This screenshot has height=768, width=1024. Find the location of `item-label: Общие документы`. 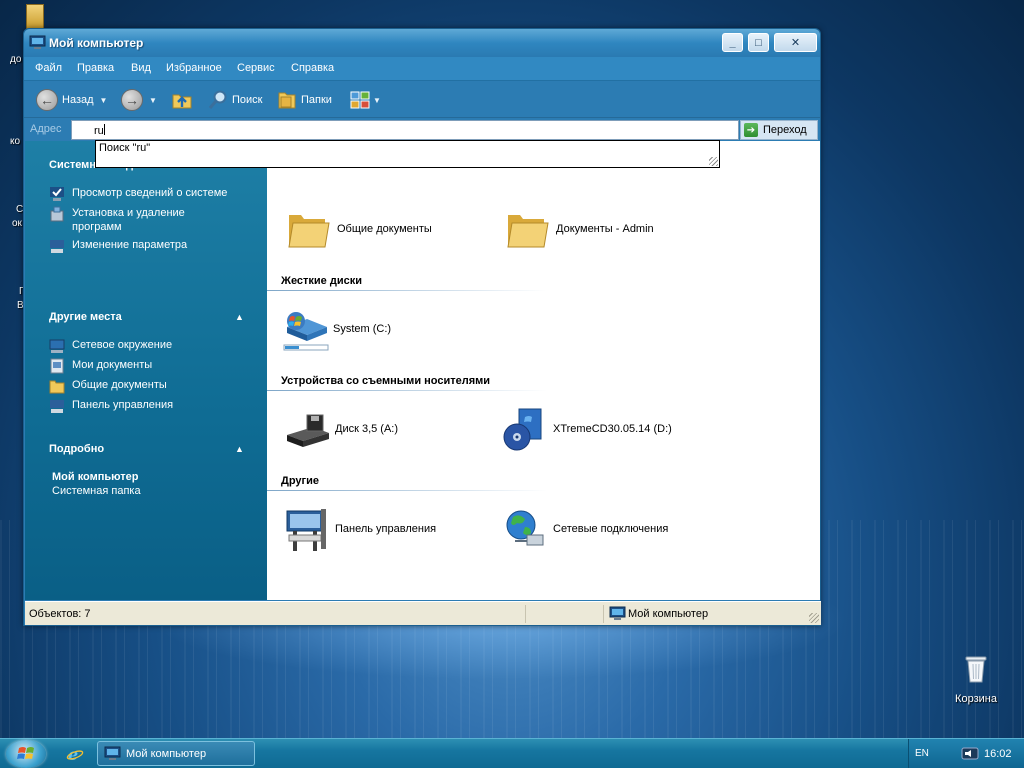

item-label: Общие документы is located at coordinates (384, 229).